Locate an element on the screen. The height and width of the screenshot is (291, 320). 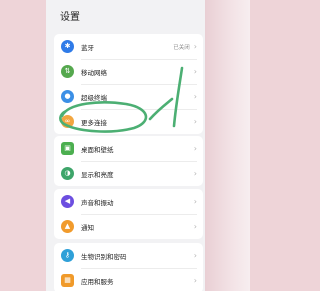
sound-card: ◀ 声音和振动 › ▲ 通知 › is located at coordinates (128, 214).